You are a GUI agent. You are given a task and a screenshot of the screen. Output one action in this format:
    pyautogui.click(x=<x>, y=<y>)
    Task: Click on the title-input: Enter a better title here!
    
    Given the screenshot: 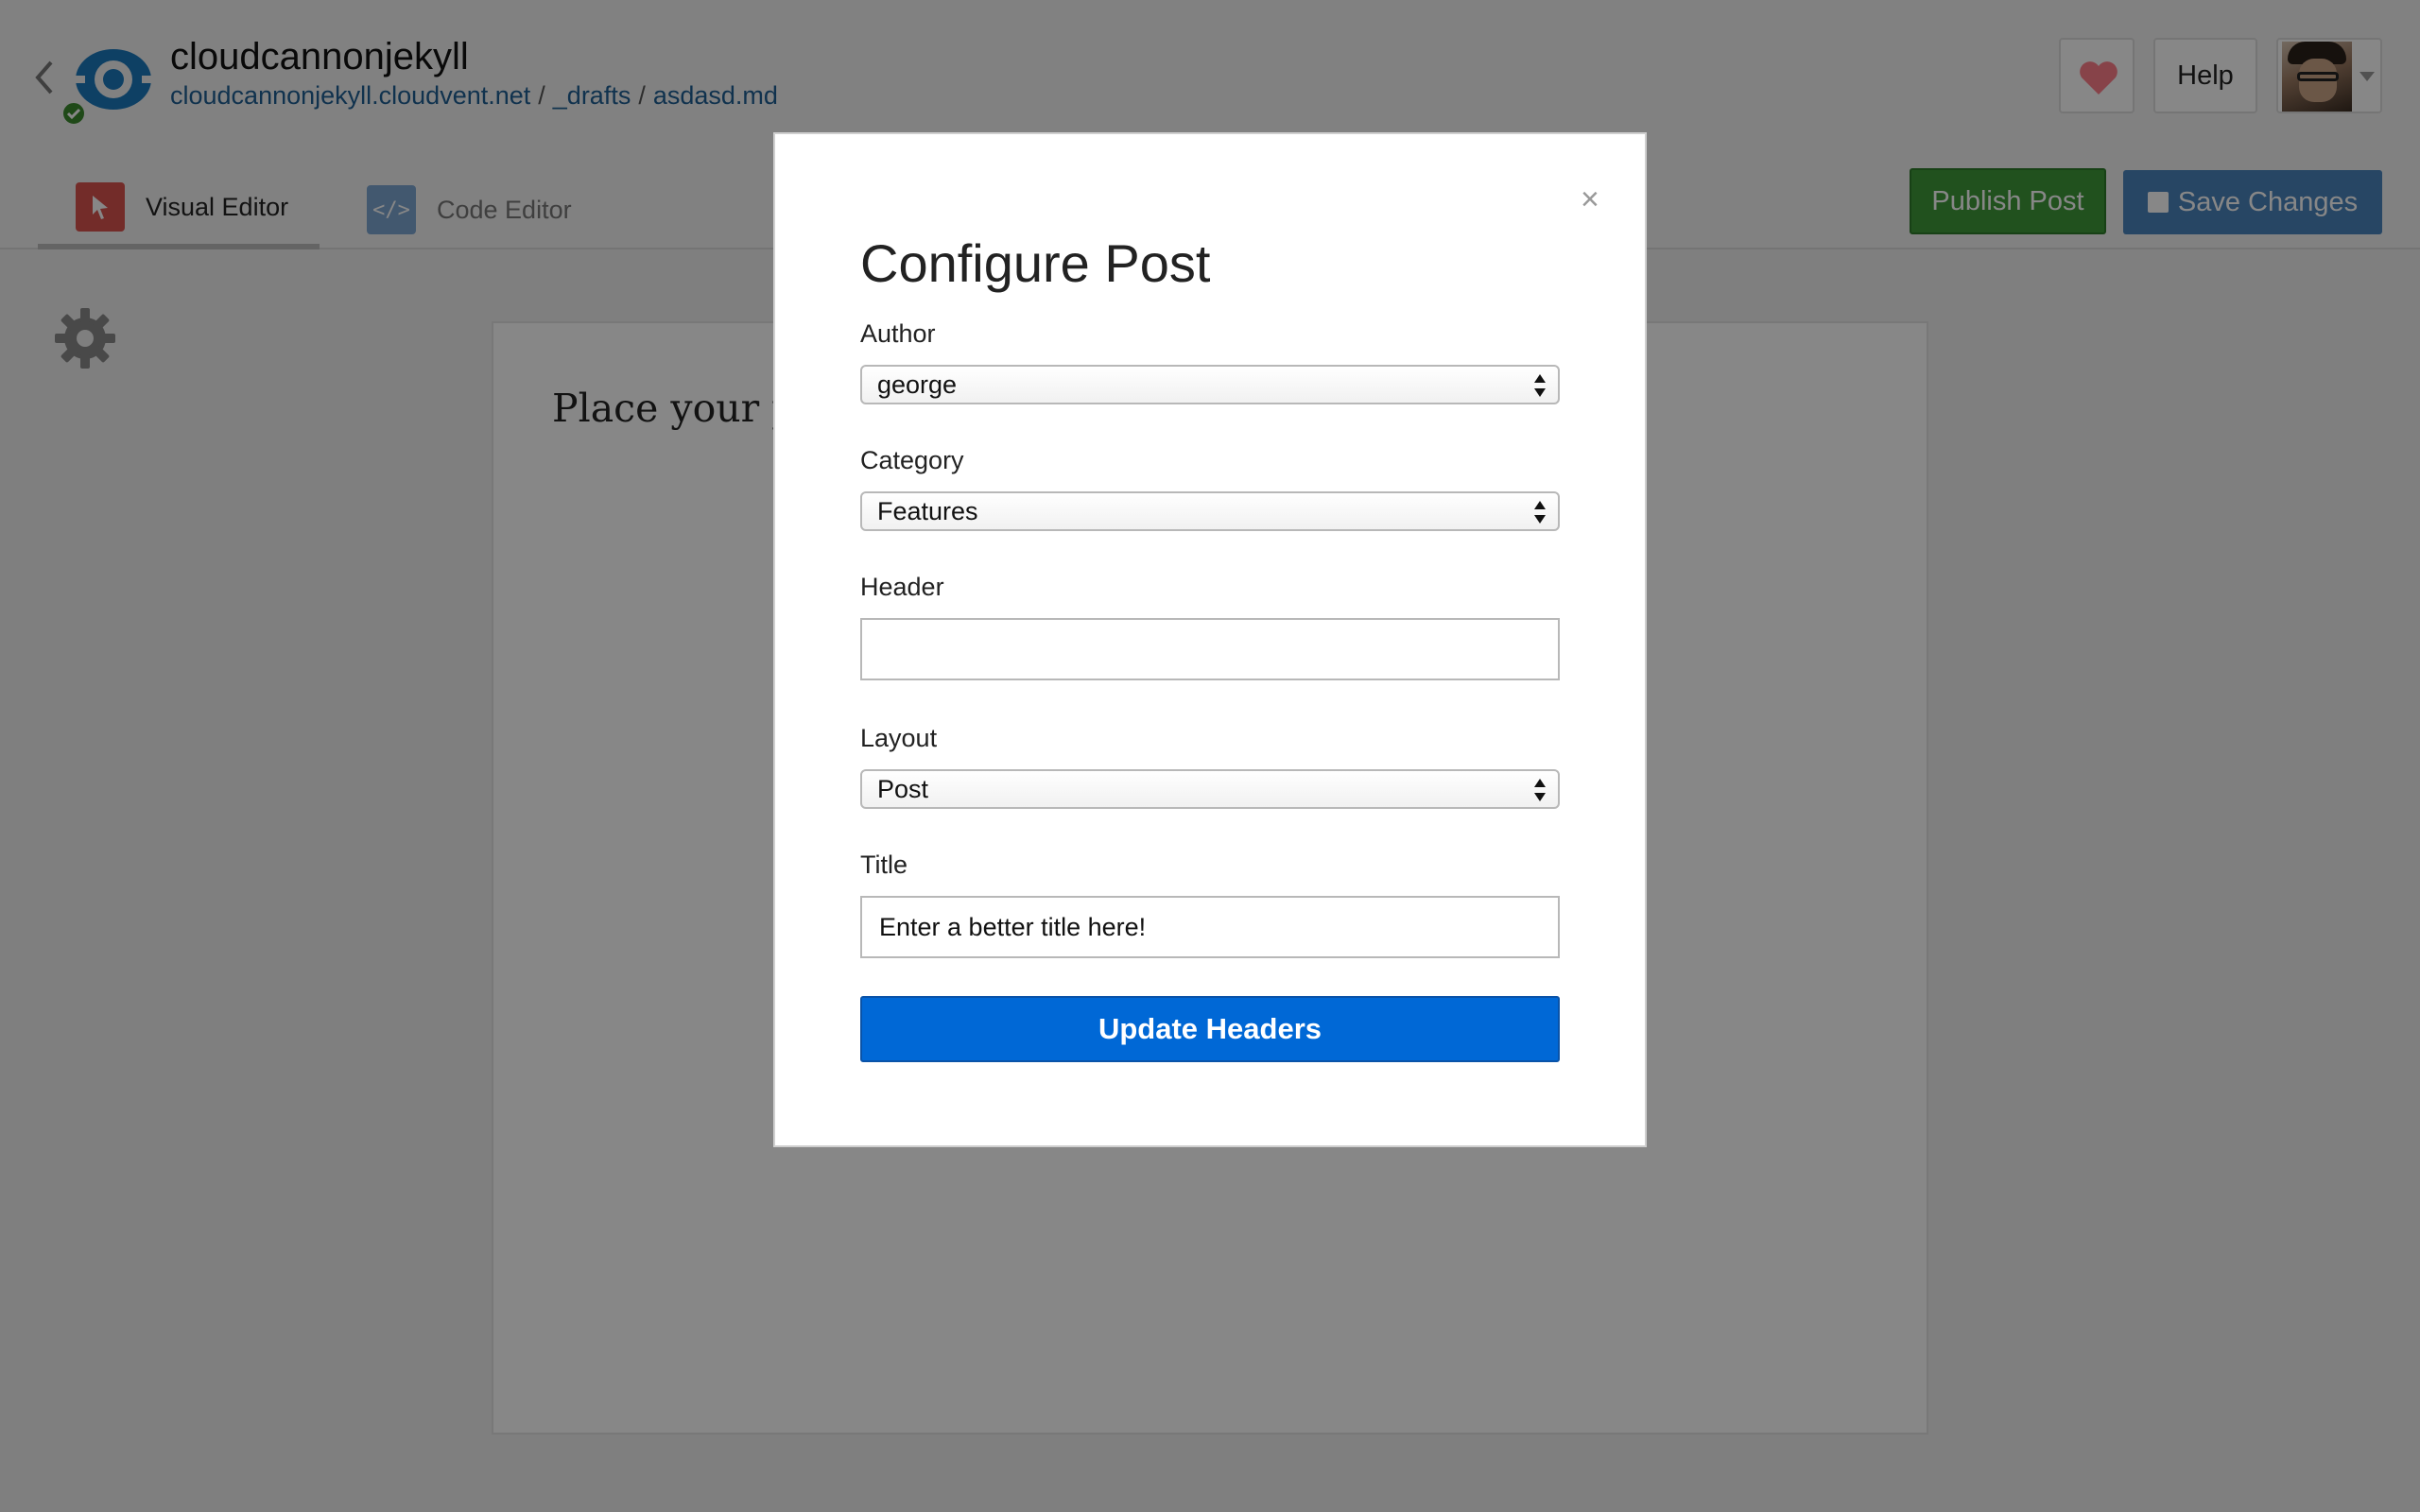 What is the action you would take?
    pyautogui.click(x=1210, y=927)
    